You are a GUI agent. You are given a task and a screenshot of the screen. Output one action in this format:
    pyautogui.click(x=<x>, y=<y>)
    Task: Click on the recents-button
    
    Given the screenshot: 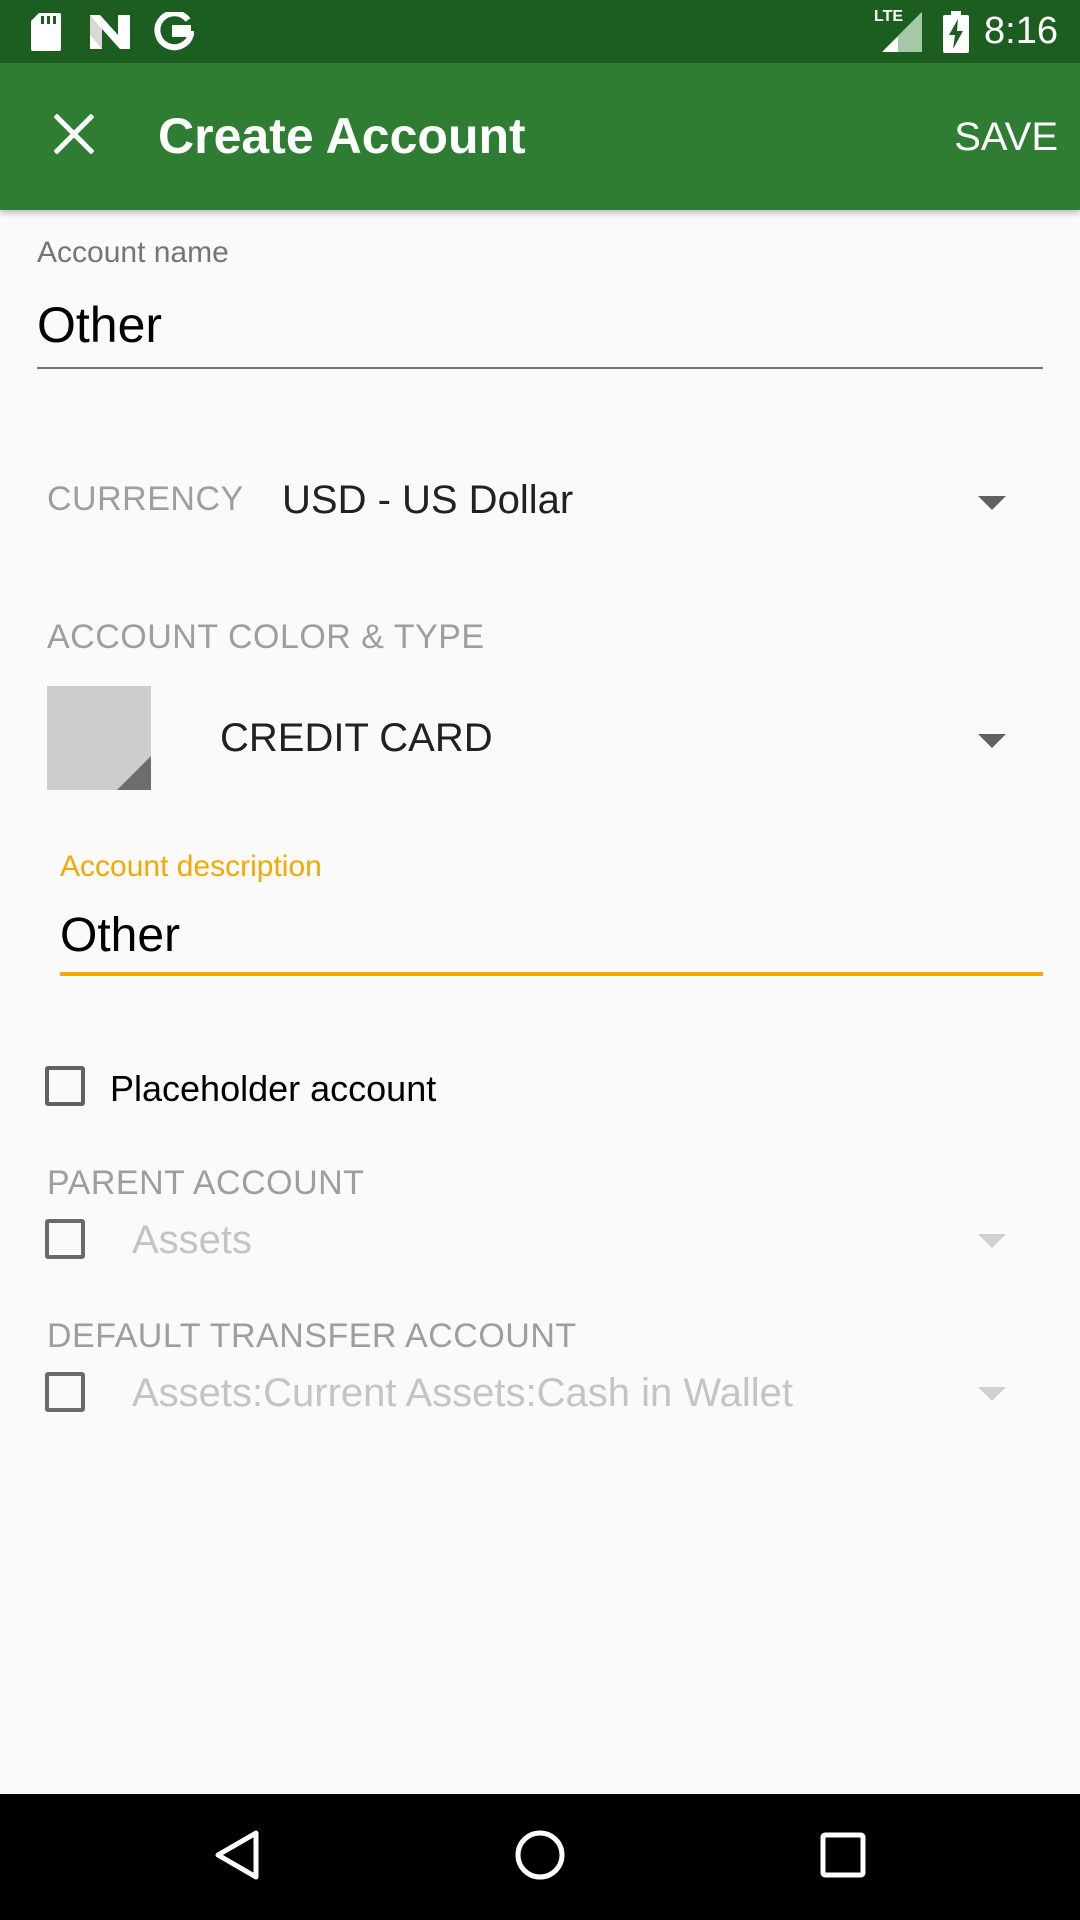 What is the action you would take?
    pyautogui.click(x=843, y=1857)
    